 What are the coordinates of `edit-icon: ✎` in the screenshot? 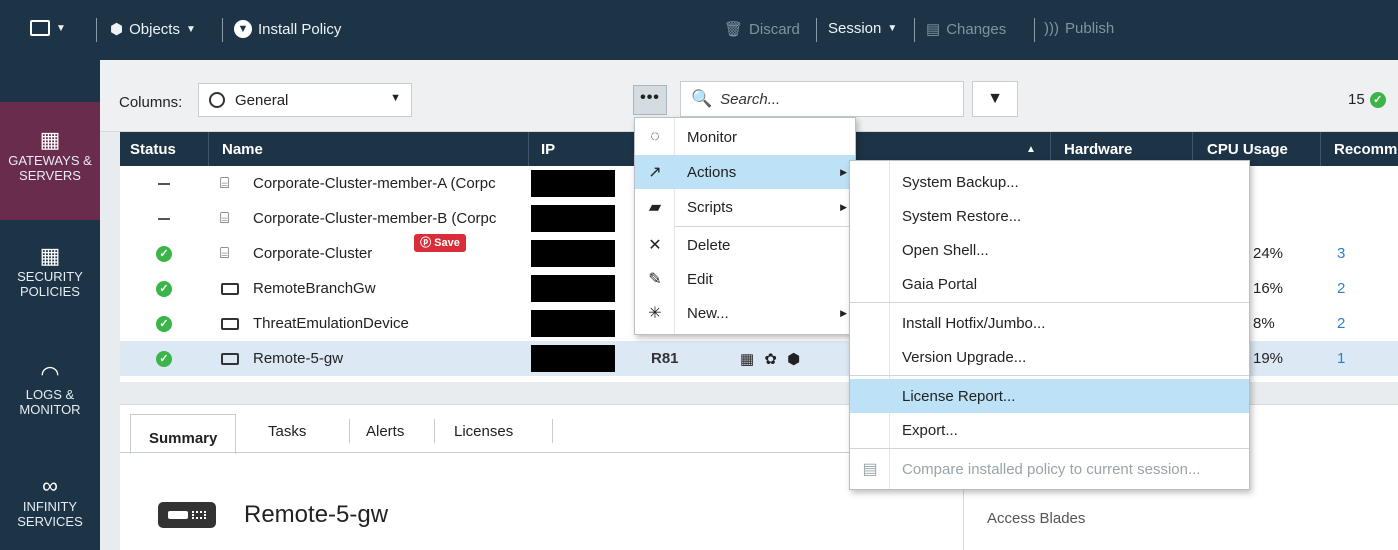 It's located at (655, 279).